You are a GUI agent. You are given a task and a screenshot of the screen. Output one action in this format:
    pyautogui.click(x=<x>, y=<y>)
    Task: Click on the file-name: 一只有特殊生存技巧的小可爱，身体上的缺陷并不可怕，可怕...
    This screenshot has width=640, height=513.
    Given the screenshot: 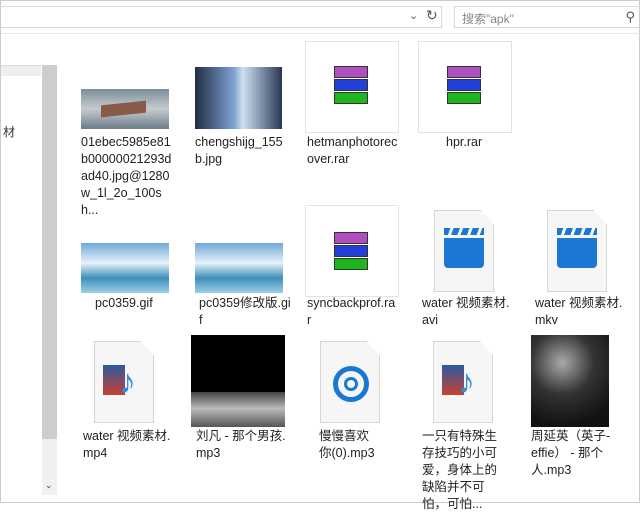 What is the action you would take?
    pyautogui.click(x=463, y=470)
    